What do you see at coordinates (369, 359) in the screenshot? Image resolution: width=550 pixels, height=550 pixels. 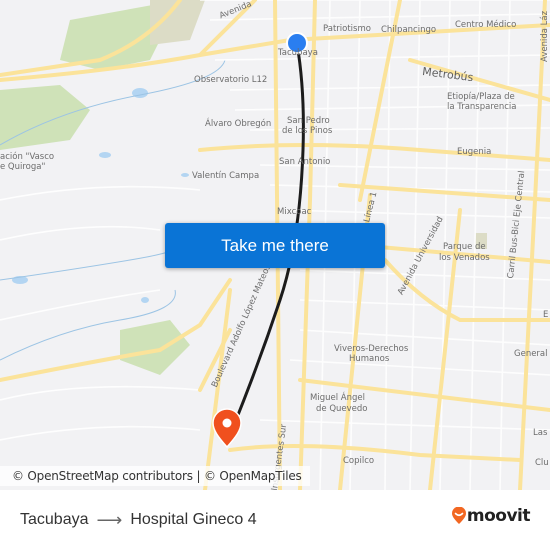 I see `map-label-humanos: Humanos` at bounding box center [369, 359].